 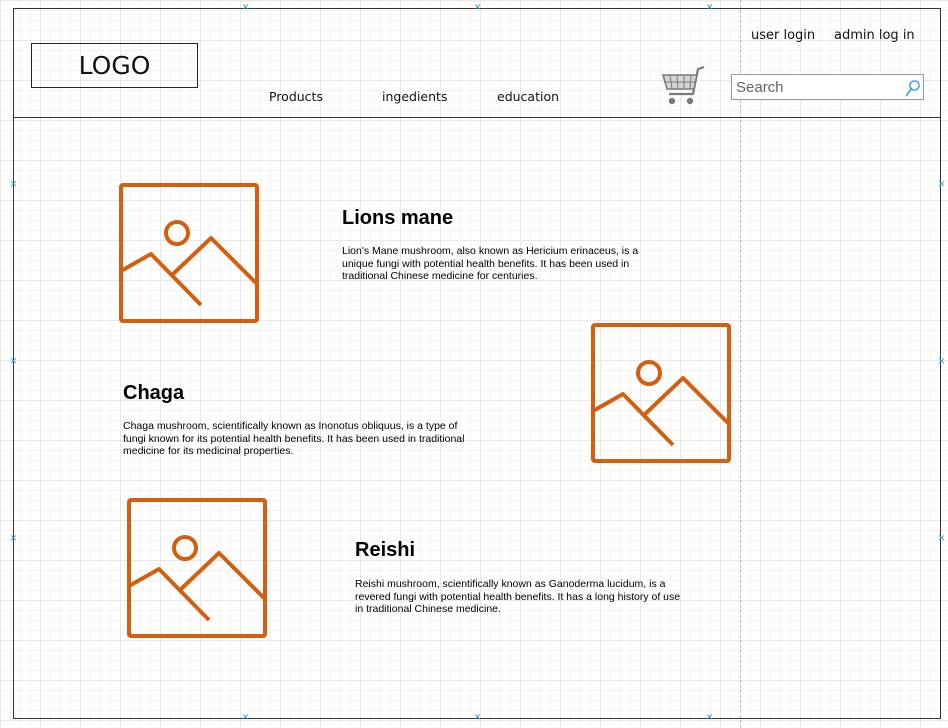 I want to click on logo: LOGO, so click(x=114, y=65).